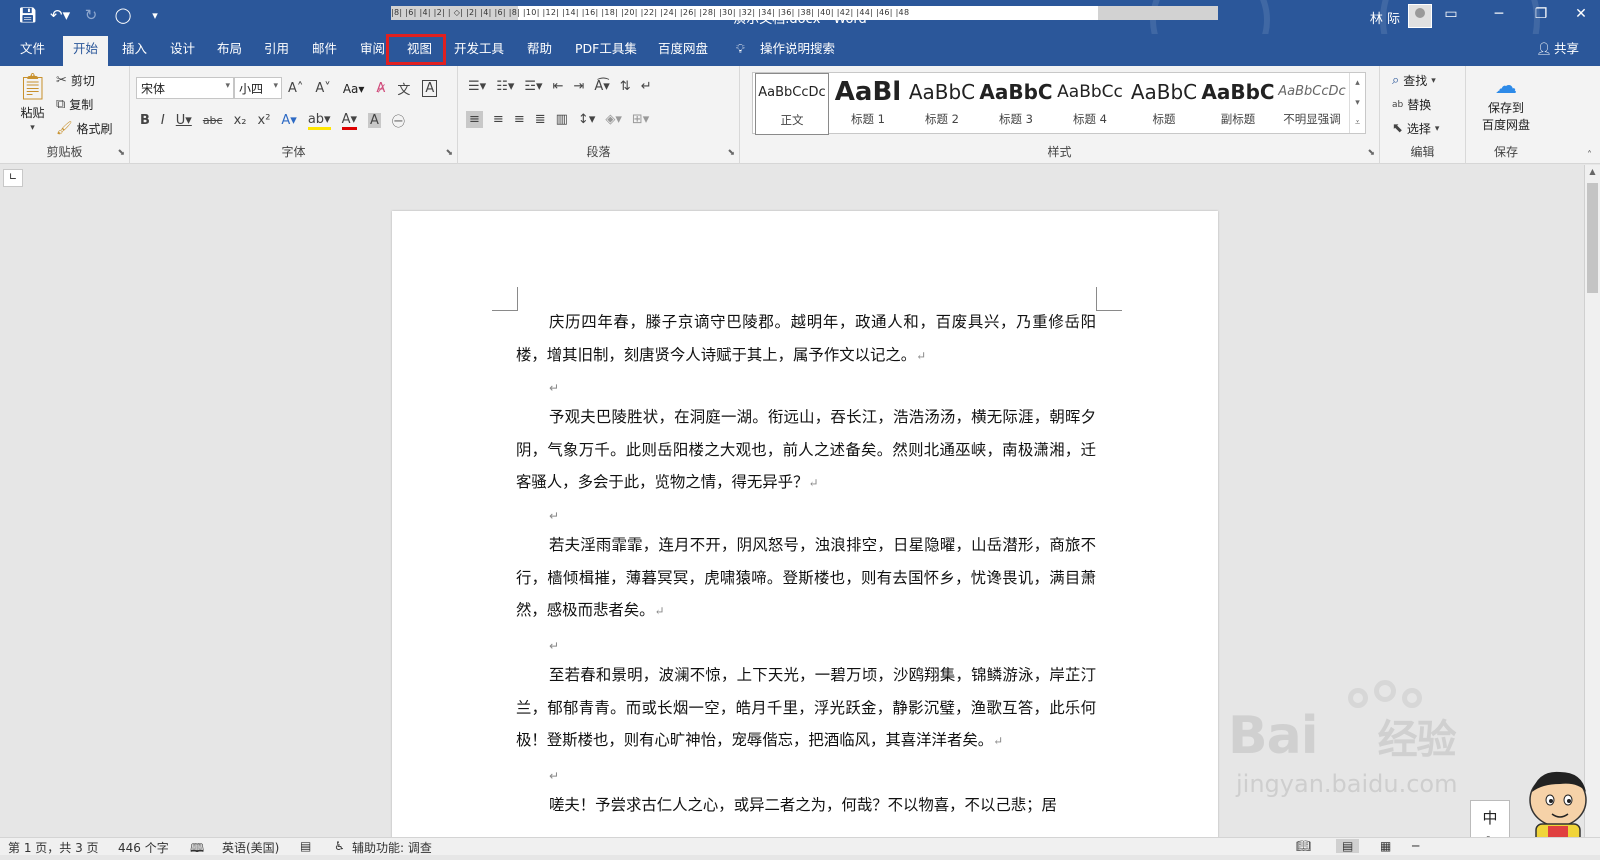 This screenshot has width=1600, height=860. Describe the element at coordinates (578, 86) in the screenshot. I see `increase-indent-icon: ⇥` at that location.